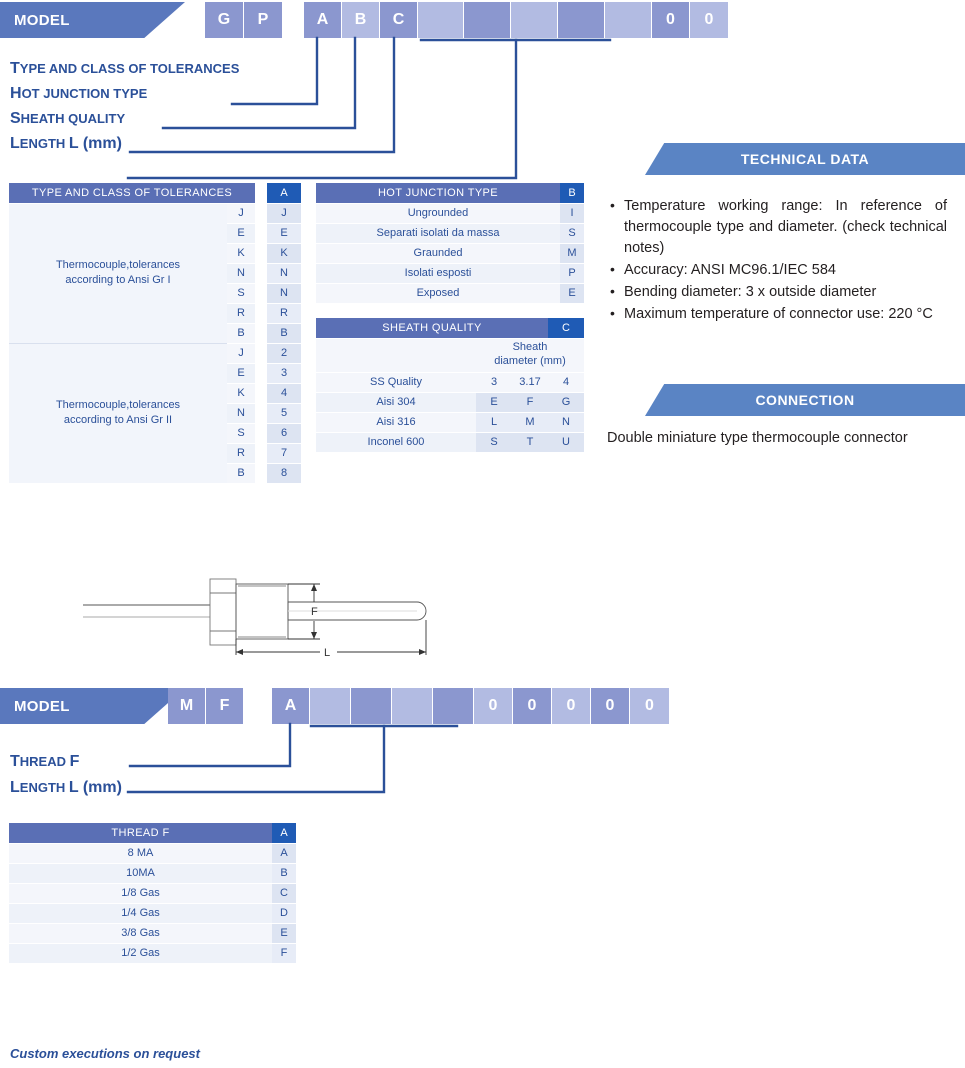  What do you see at coordinates (140, 953) in the screenshot?
I see `thread-name: 1/2 Gas` at bounding box center [140, 953].